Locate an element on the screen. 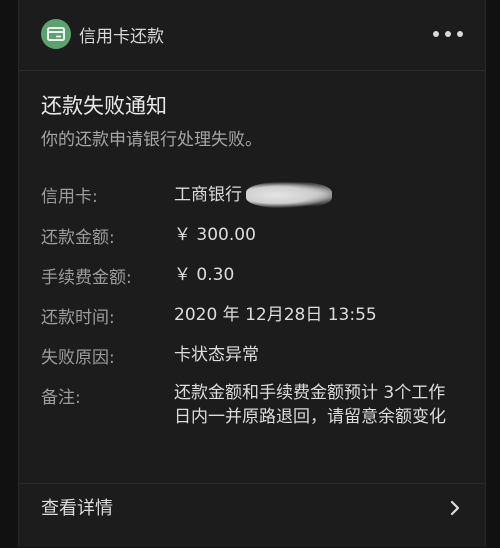  note-label: 备注: is located at coordinates (61, 398).